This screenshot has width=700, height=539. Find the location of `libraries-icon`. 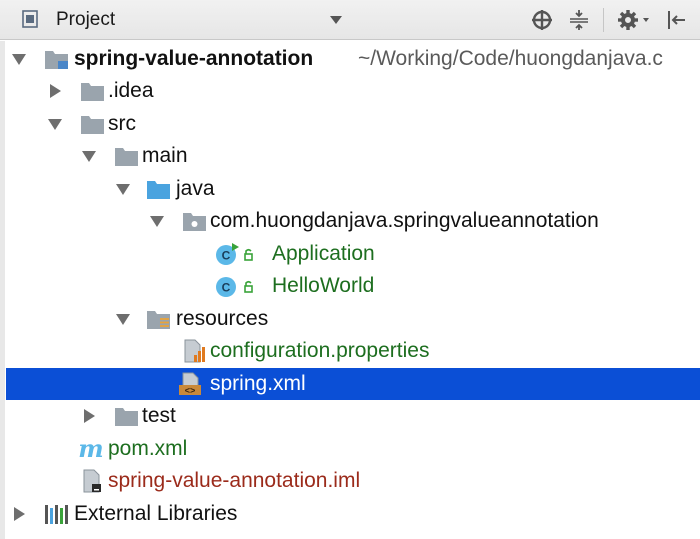

libraries-icon is located at coordinates (57, 514).